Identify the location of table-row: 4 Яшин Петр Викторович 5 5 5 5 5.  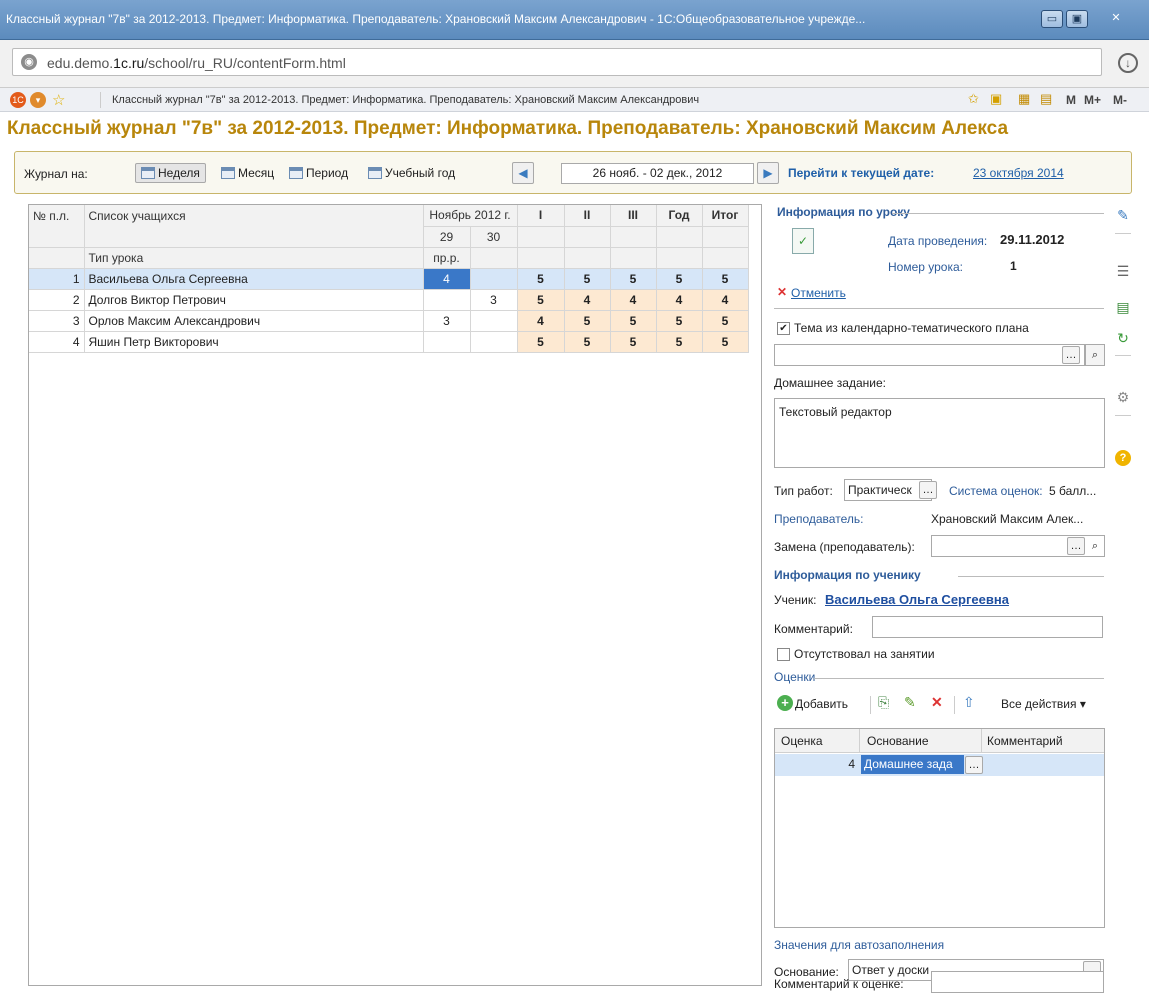
(389, 342).